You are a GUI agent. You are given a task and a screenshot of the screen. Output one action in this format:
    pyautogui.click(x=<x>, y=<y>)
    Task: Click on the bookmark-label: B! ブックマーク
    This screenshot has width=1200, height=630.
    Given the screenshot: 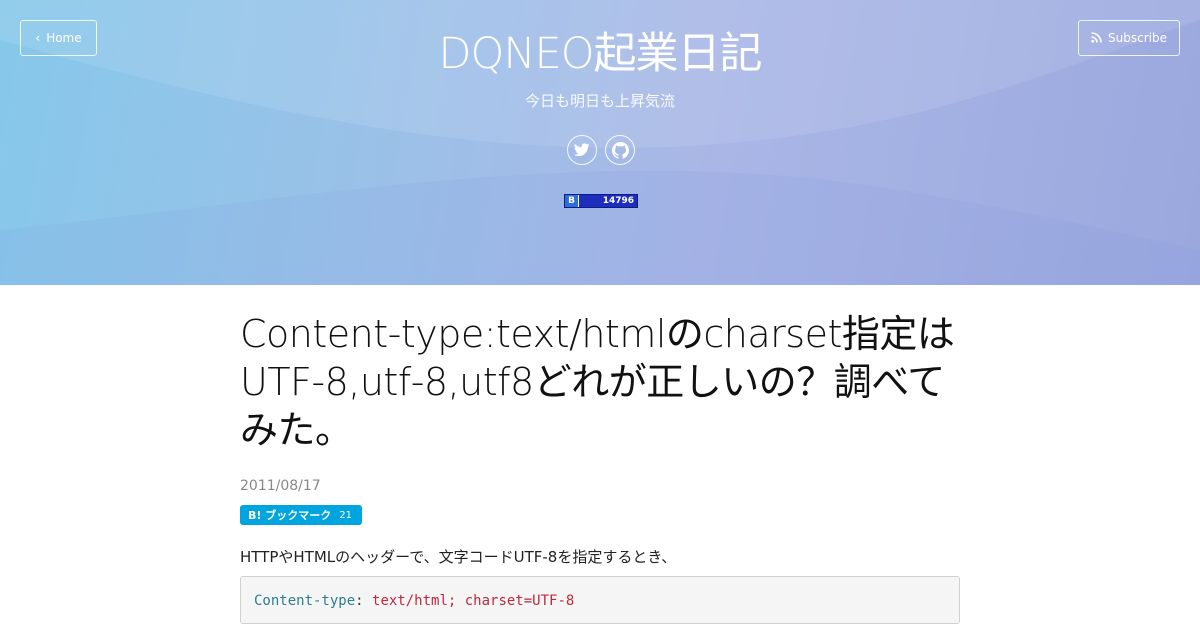 What is the action you would take?
    pyautogui.click(x=290, y=515)
    